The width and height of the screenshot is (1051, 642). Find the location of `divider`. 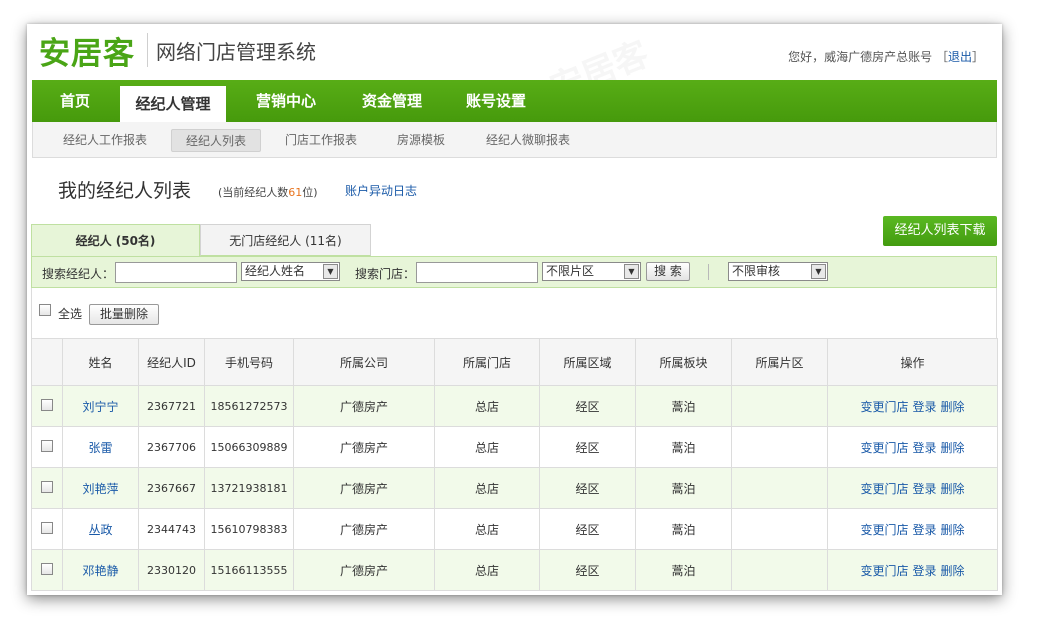

divider is located at coordinates (708, 272).